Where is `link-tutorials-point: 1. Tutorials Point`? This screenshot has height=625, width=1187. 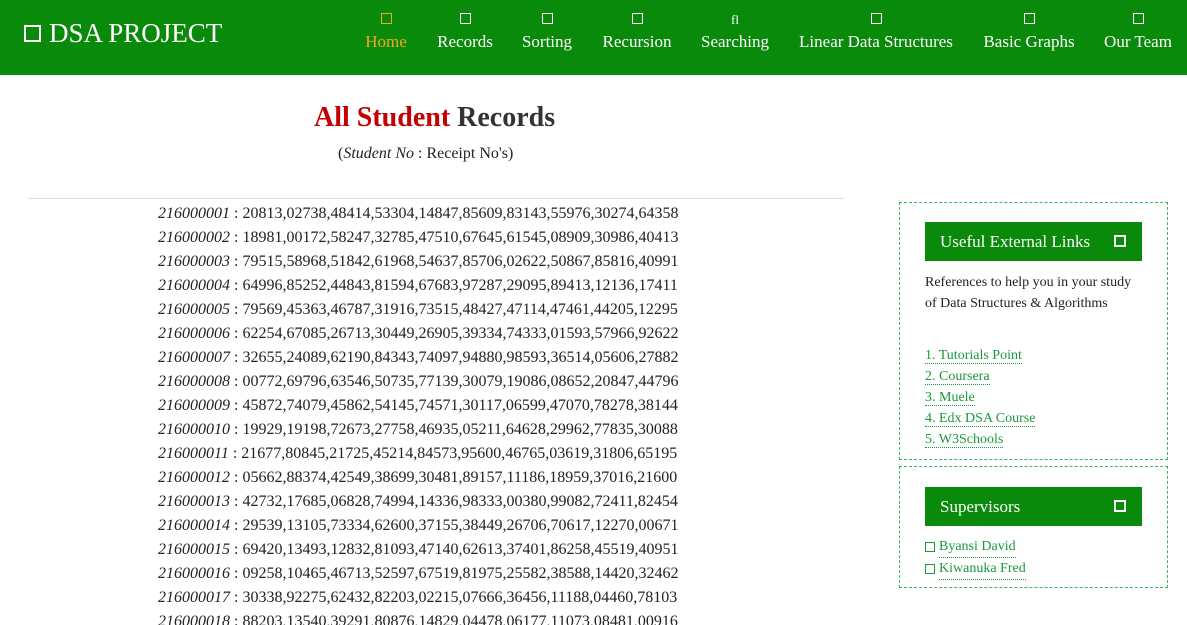
link-tutorials-point: 1. Tutorials Point is located at coordinates (973, 356).